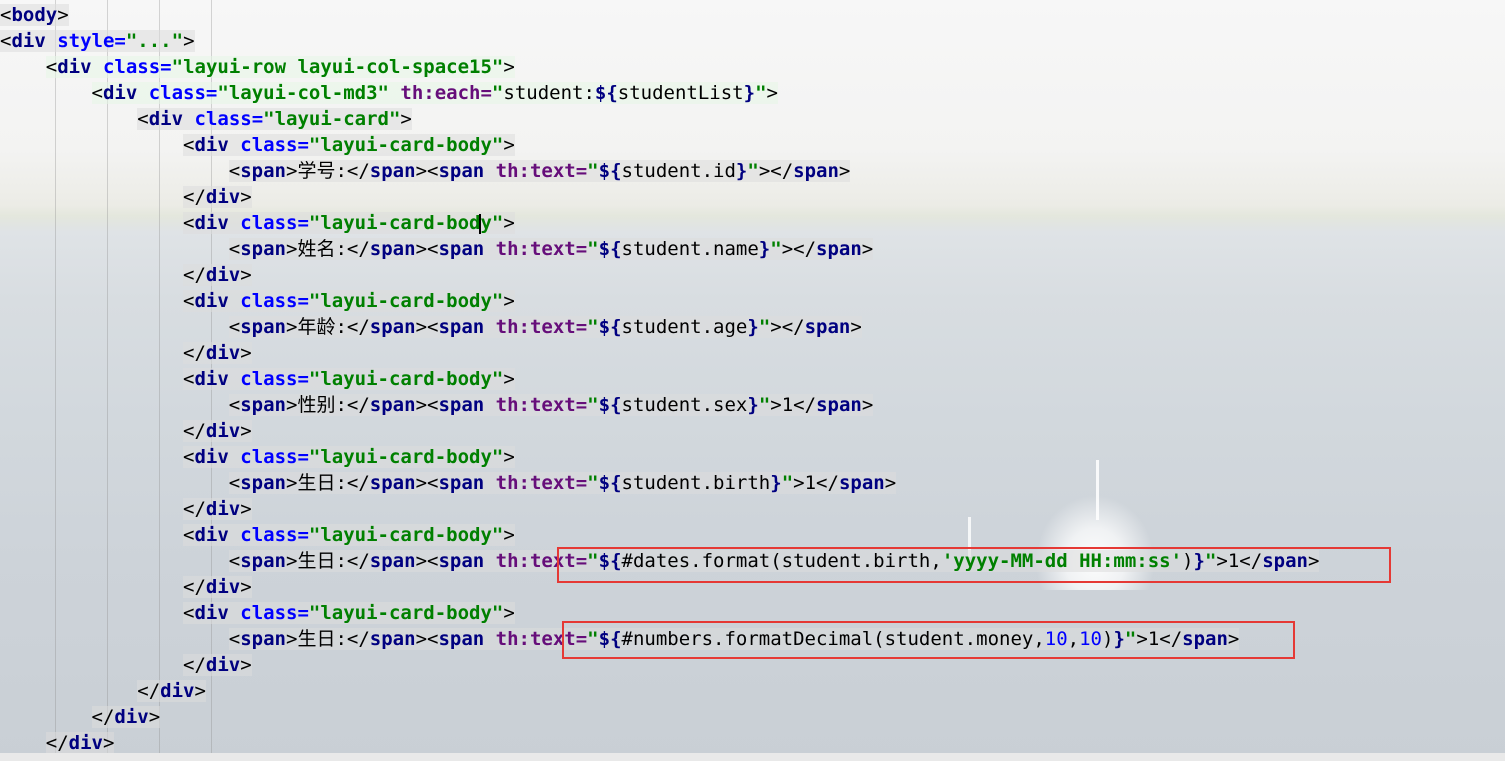 The image size is (1505, 761). I want to click on code-token: ></, so click(799, 249).